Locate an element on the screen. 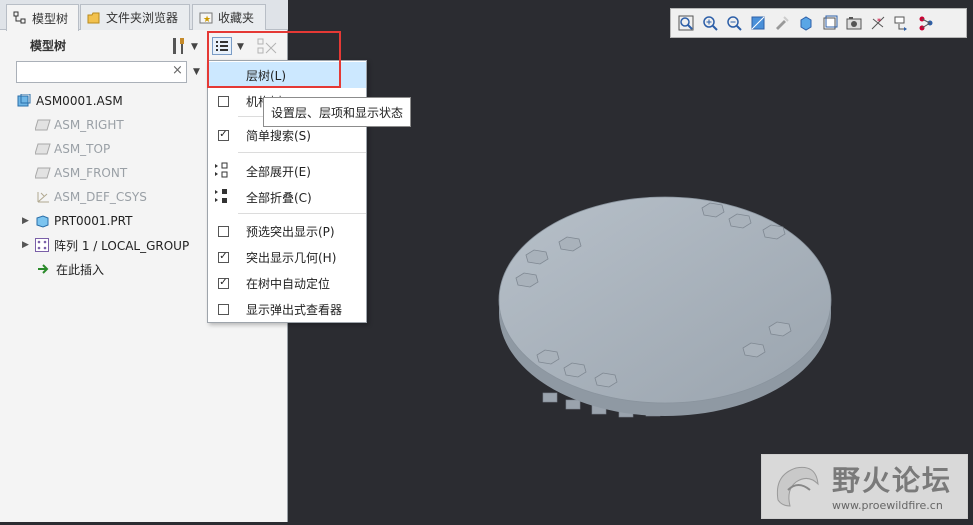 The image size is (973, 525). annotation-icon is located at coordinates (926, 23).